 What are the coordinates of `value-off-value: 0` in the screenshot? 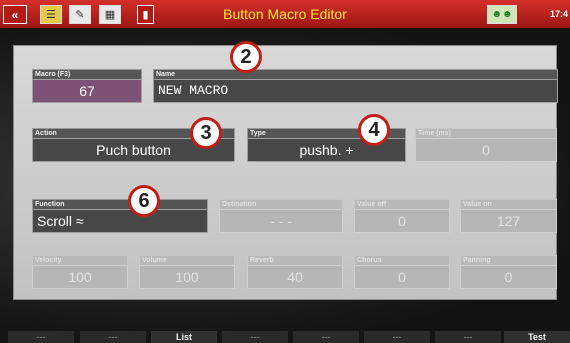 It's located at (402, 221).